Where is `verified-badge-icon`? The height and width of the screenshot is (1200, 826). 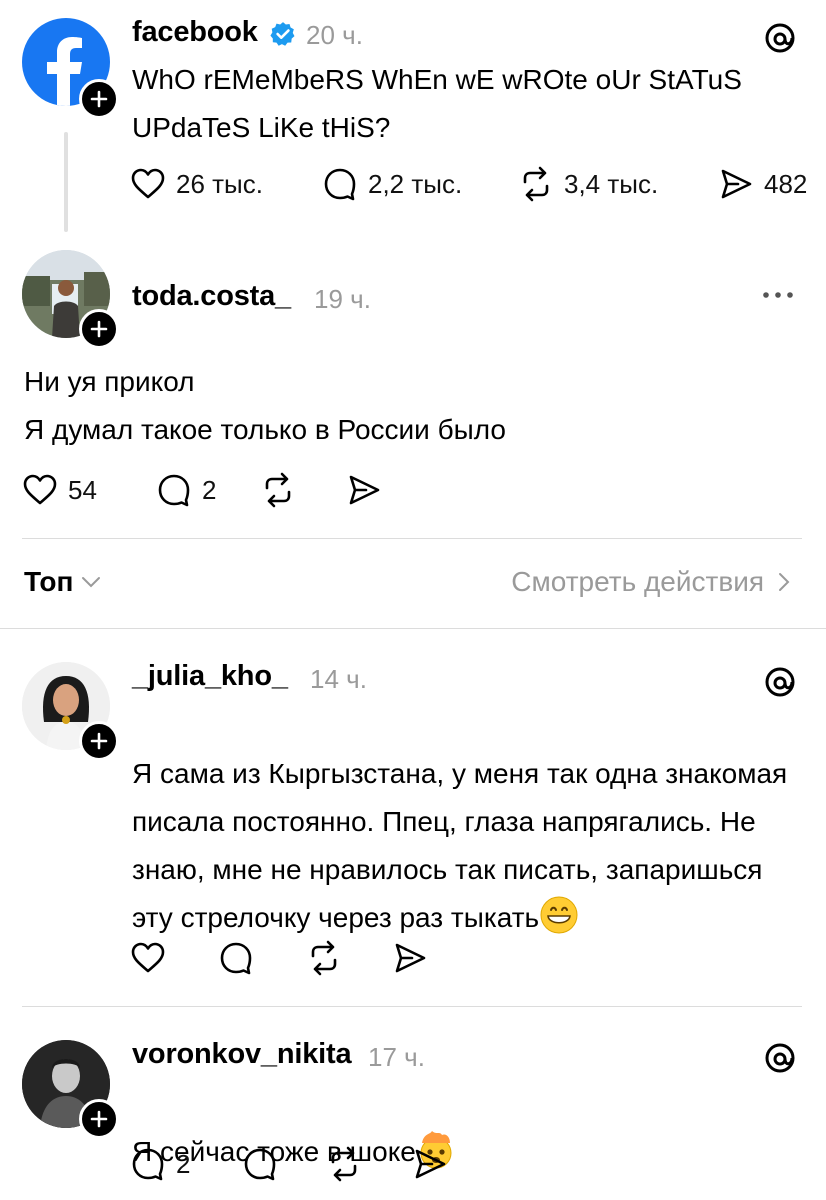
verified-badge-icon is located at coordinates (282, 34).